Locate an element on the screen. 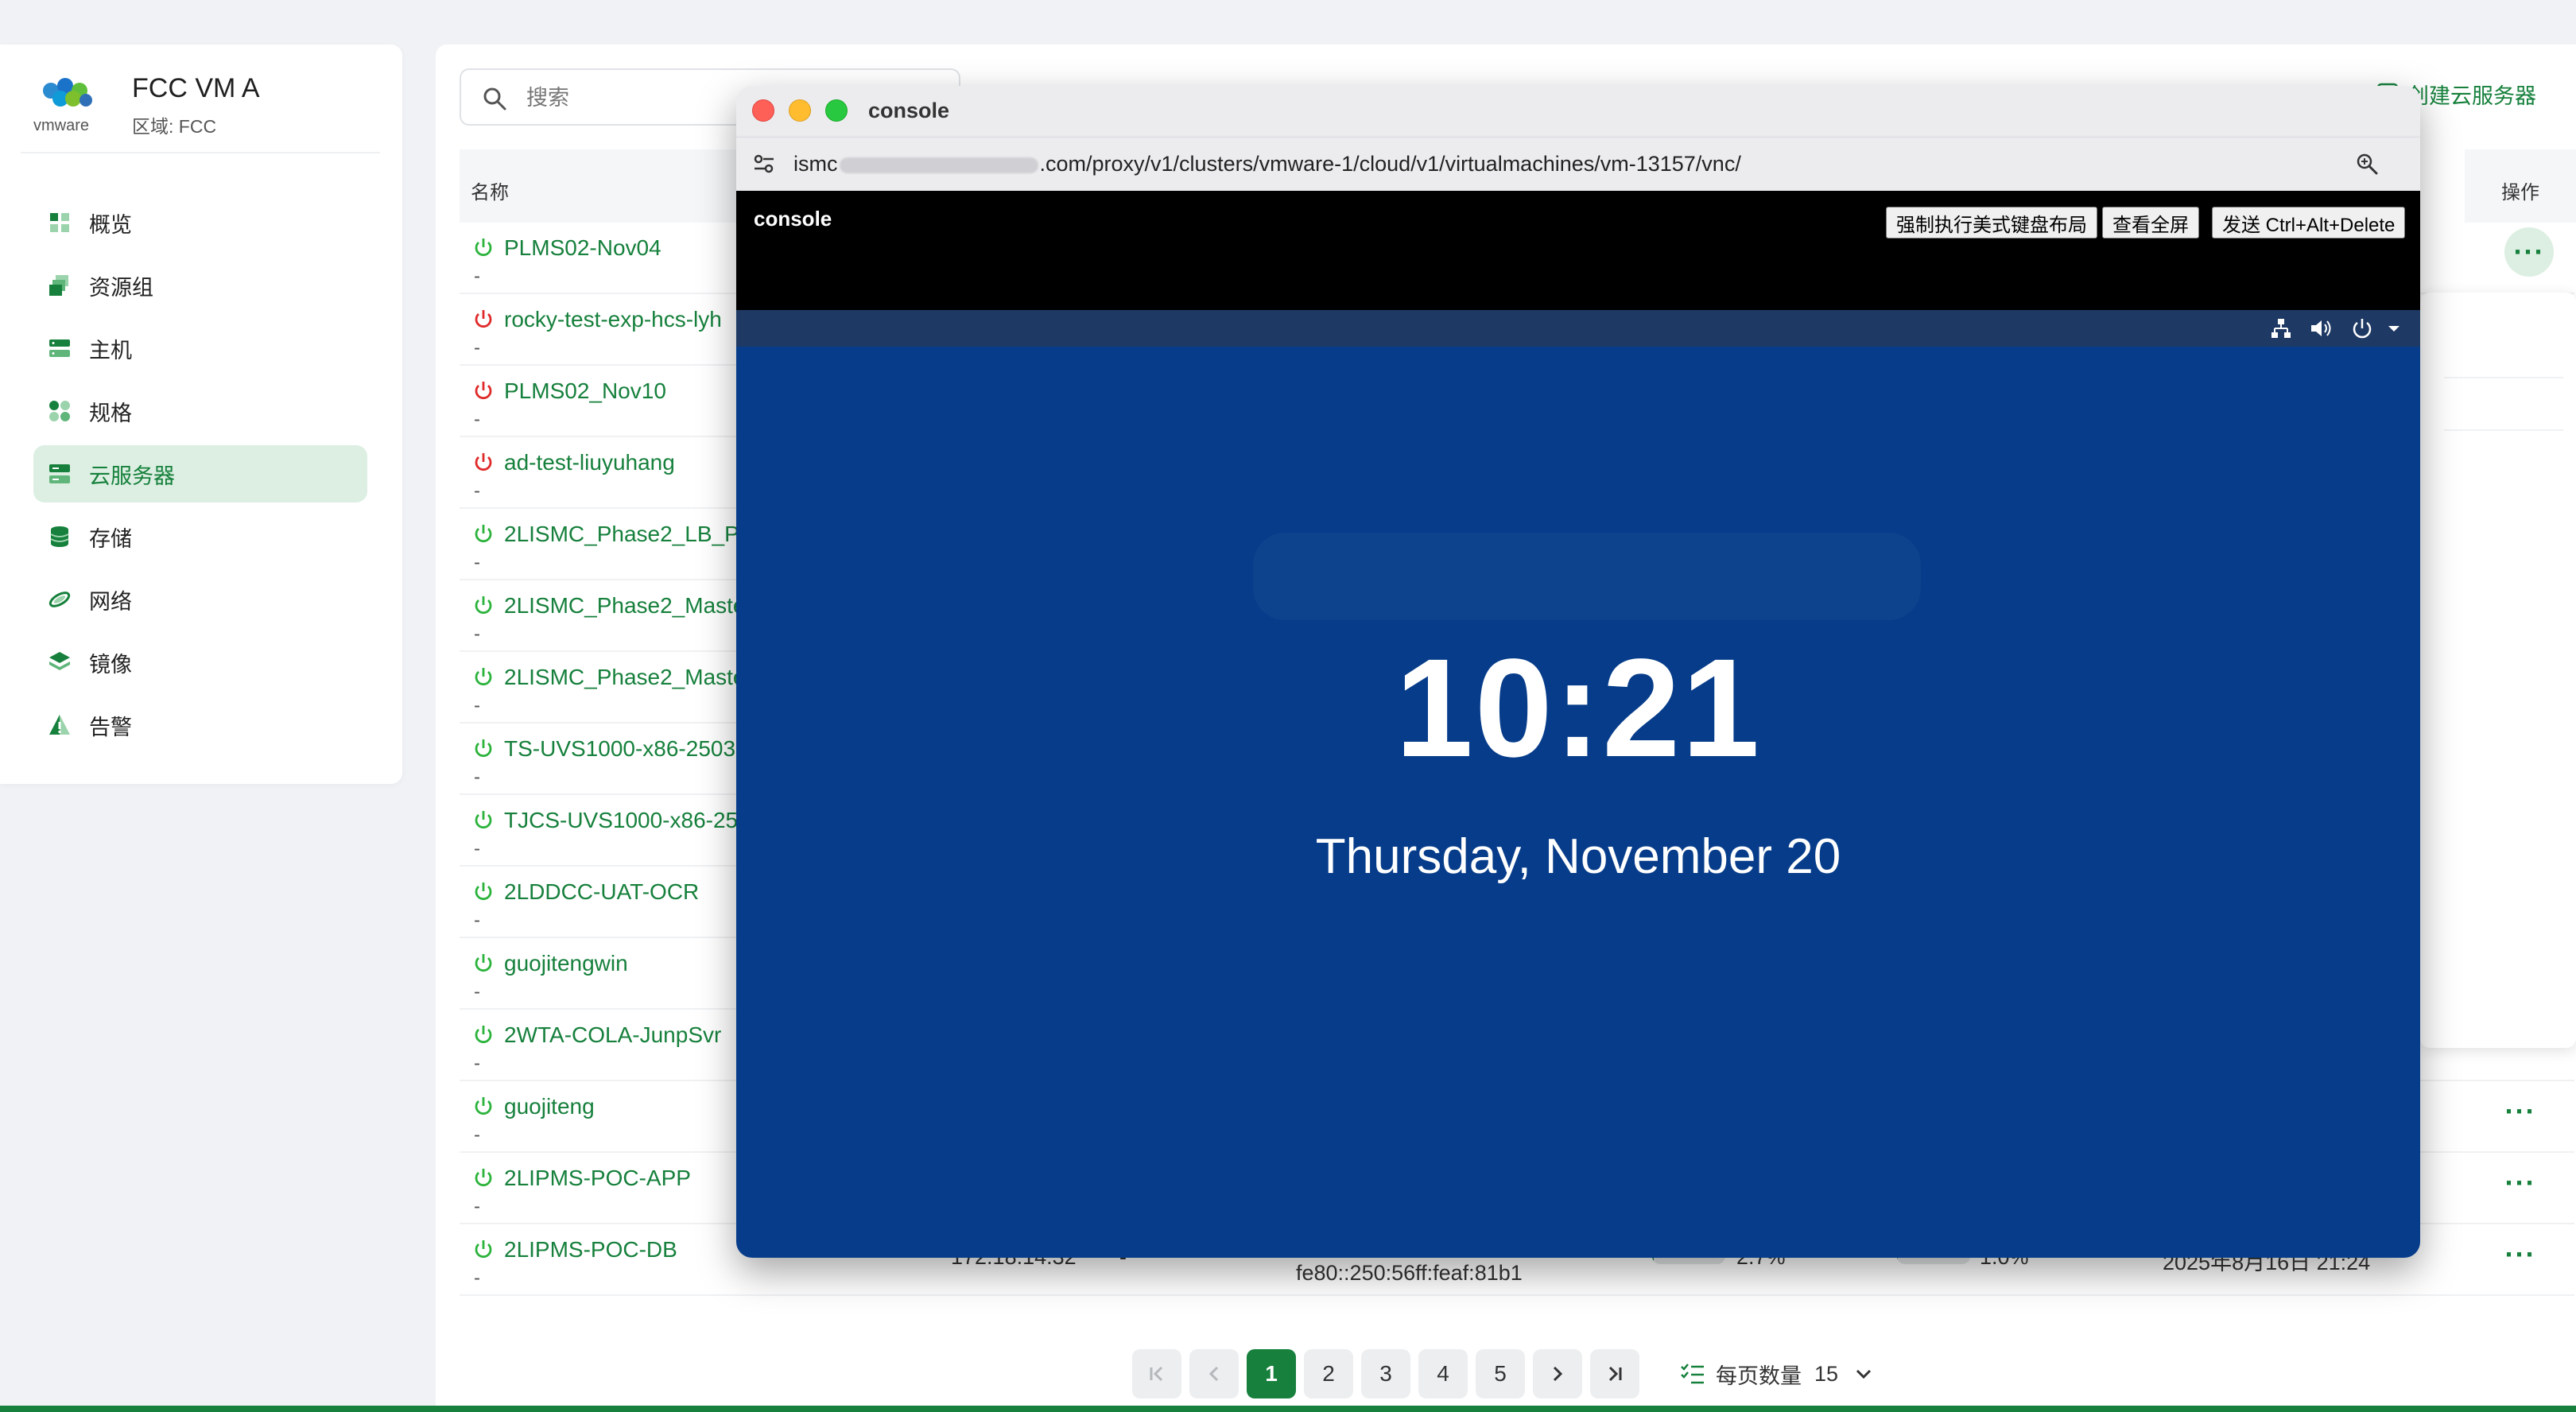 The width and height of the screenshot is (2576, 1412). server-name-link: 2LDDCC-UAT-OCR is located at coordinates (602, 892).